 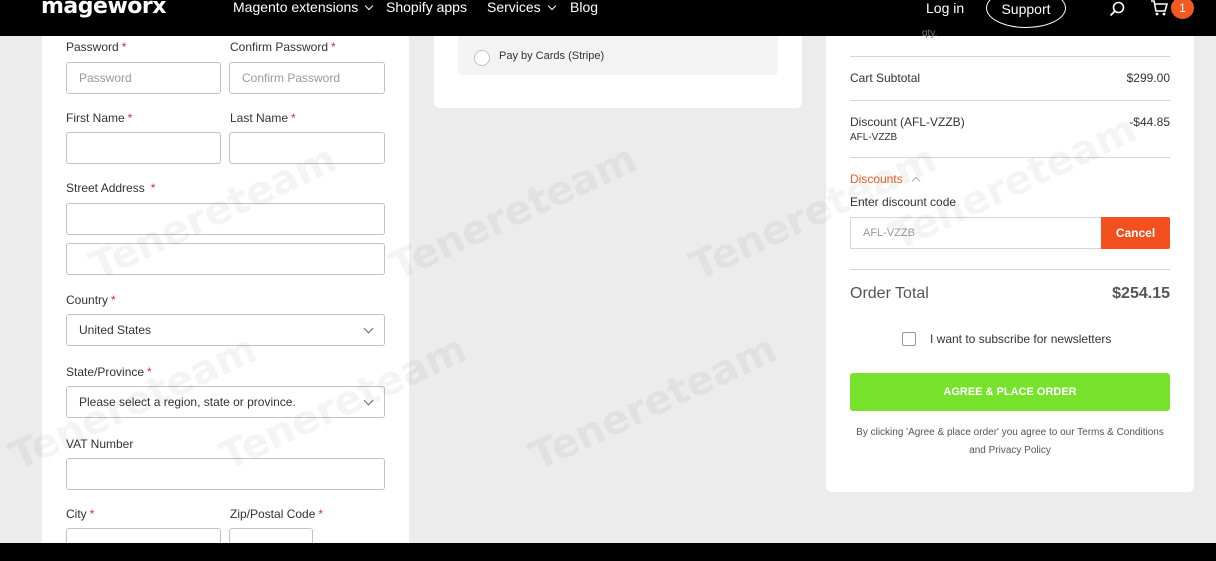 What do you see at coordinates (111, 188) in the screenshot?
I see `street-address-label: Street Address *` at bounding box center [111, 188].